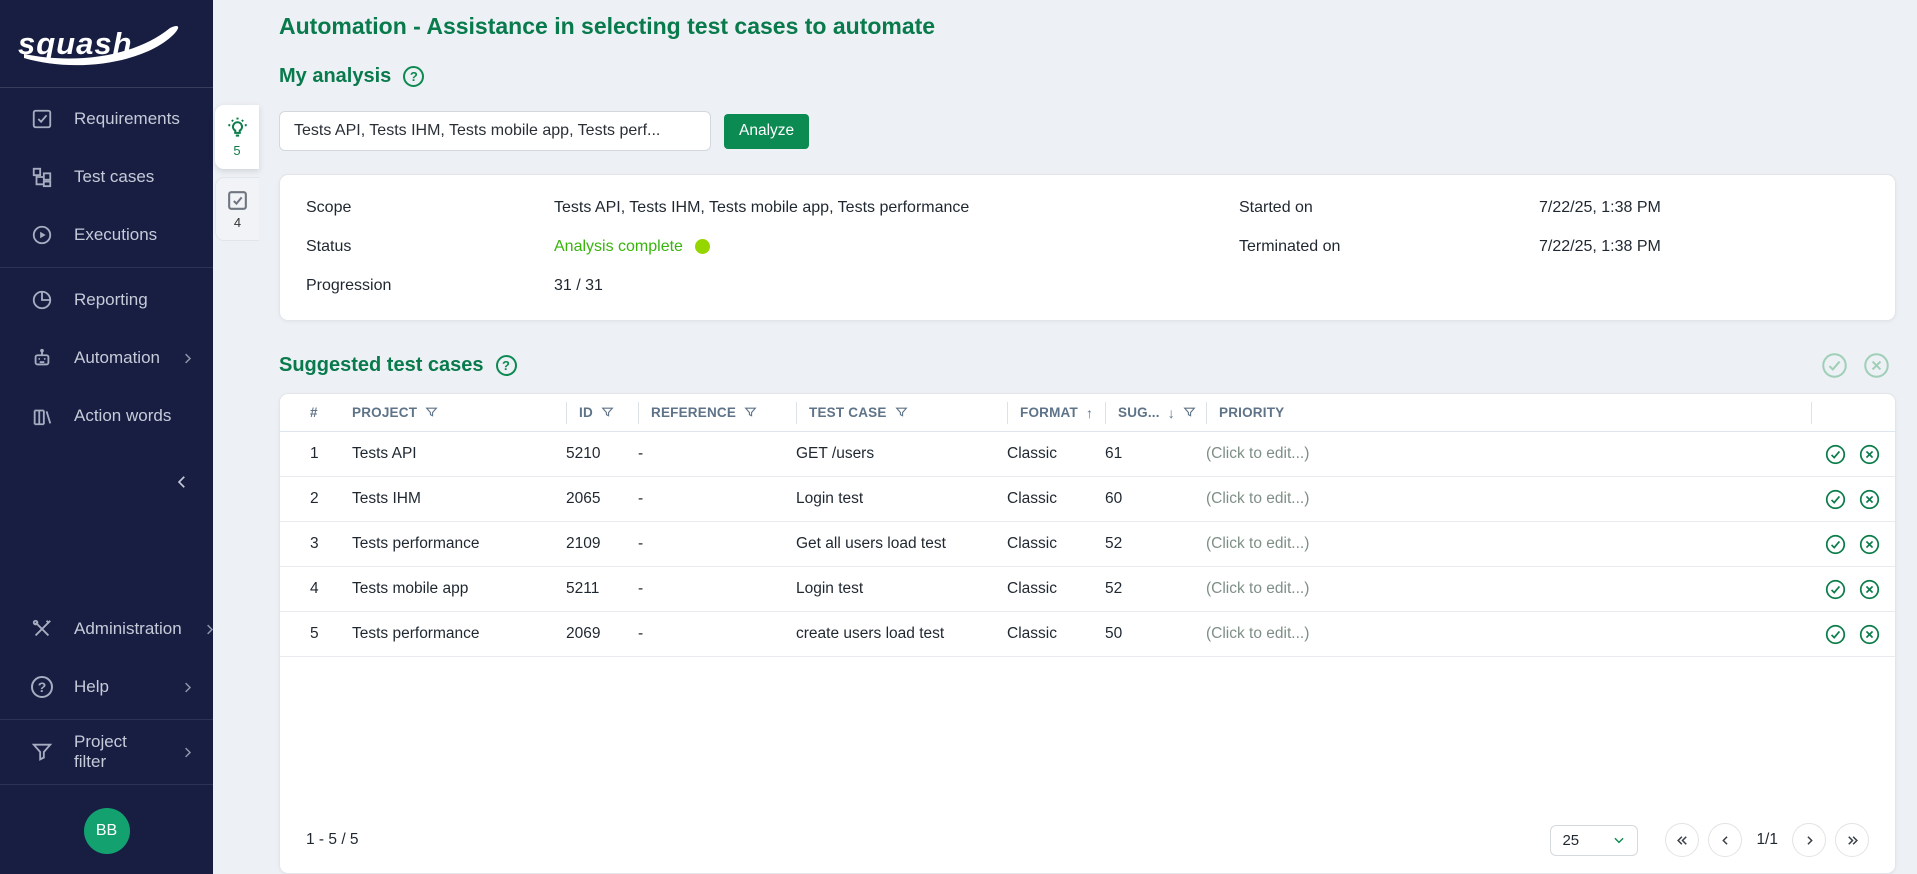  I want to click on status-label: Status, so click(329, 246).